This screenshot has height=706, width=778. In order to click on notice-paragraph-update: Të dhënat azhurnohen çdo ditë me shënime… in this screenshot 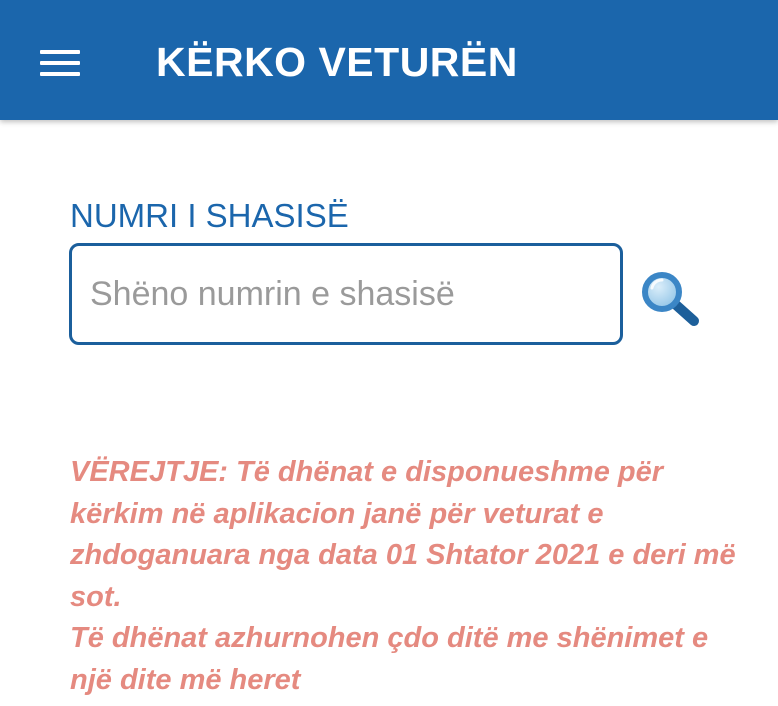, I will do `click(389, 659)`.